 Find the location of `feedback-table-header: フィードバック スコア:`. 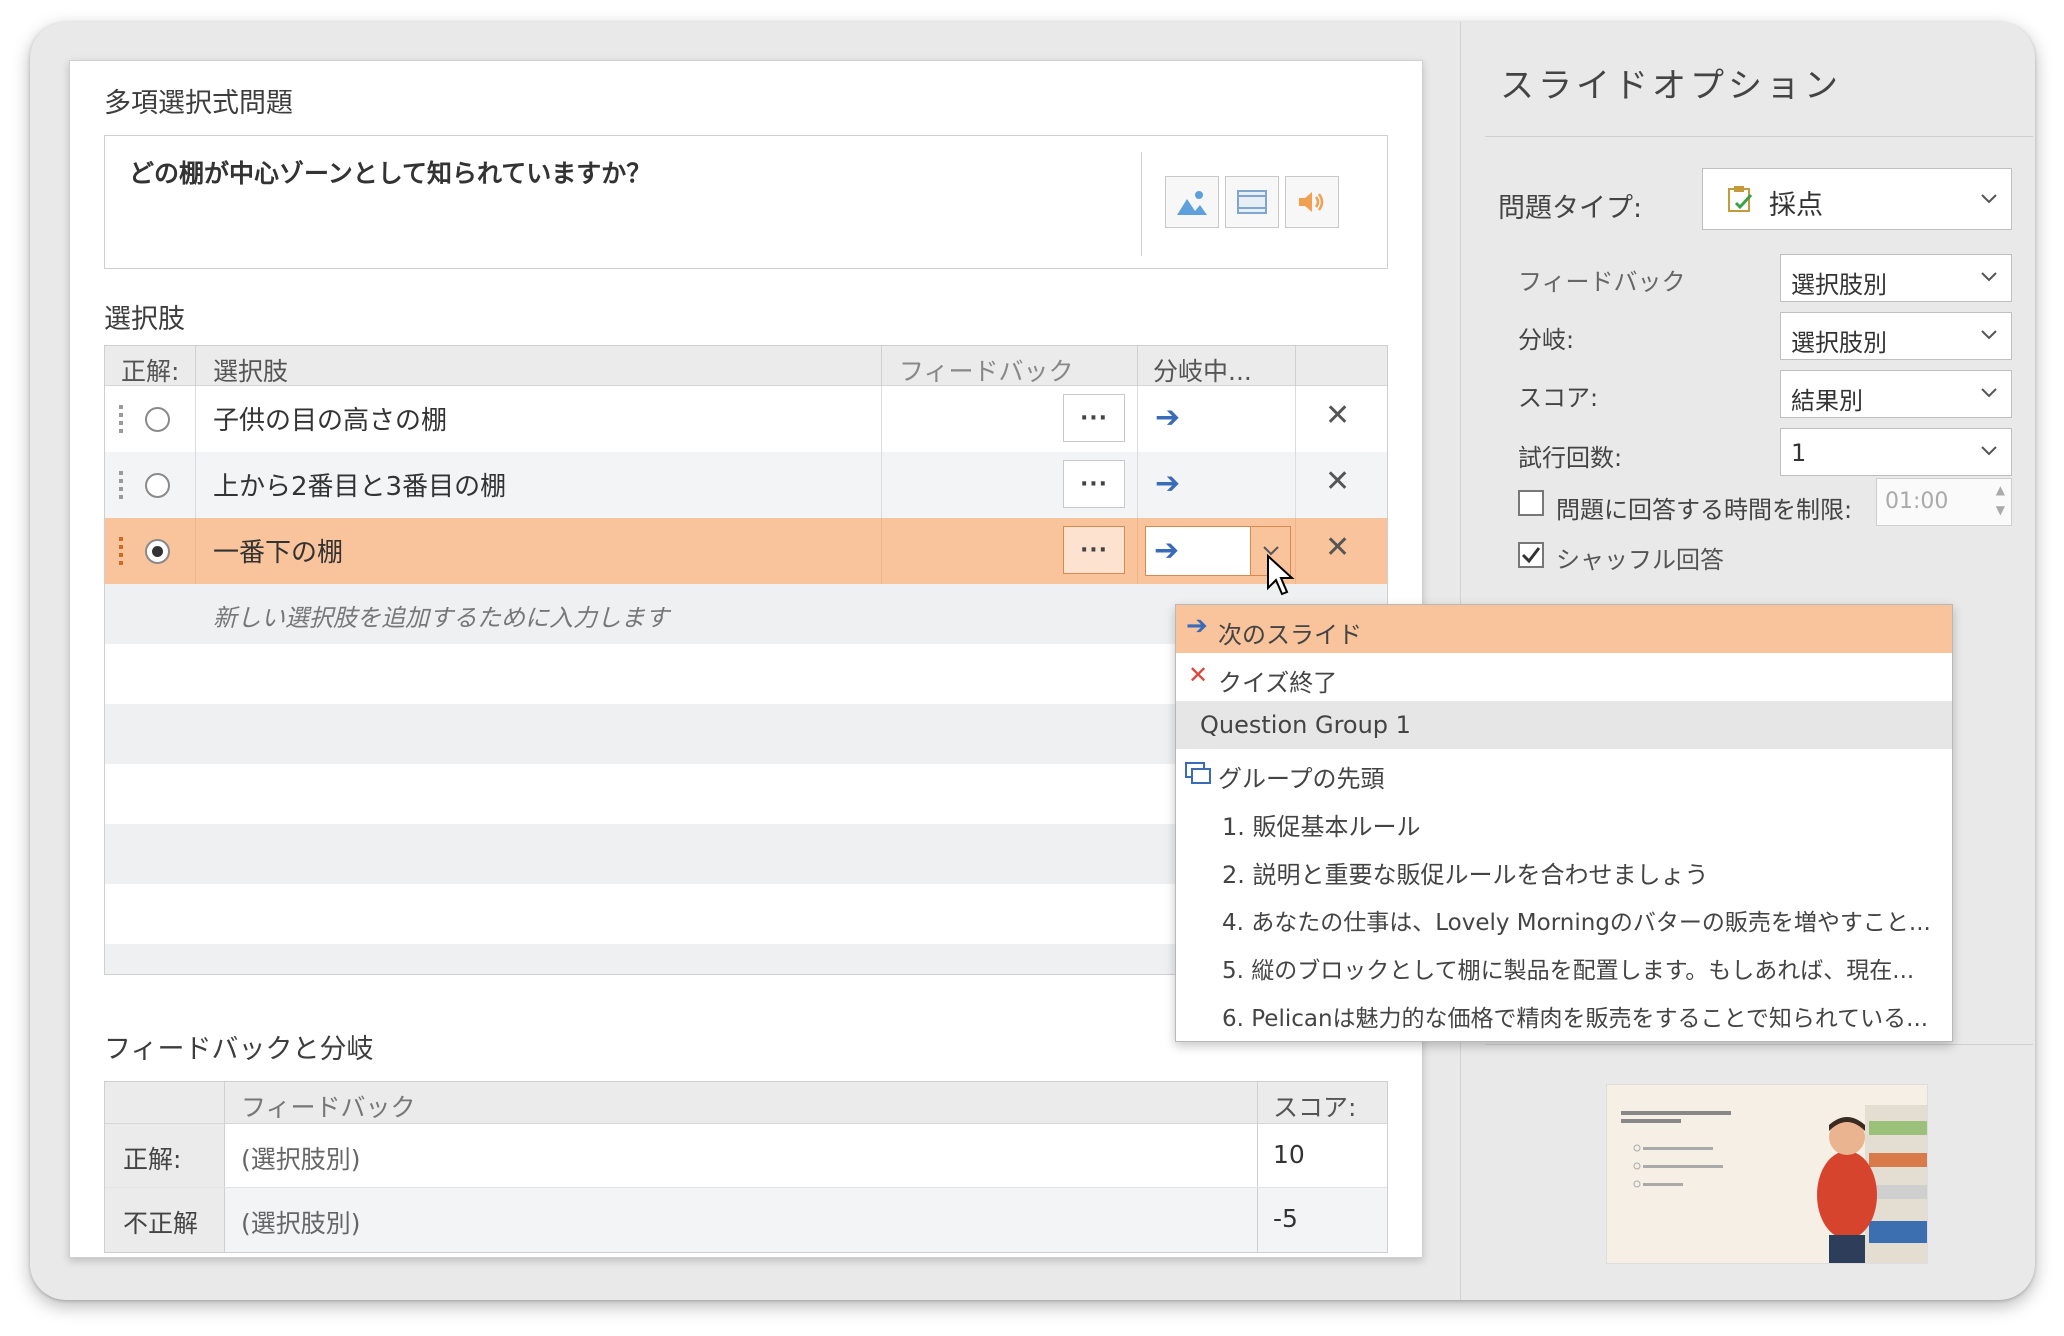

feedback-table-header: フィードバック スコア: is located at coordinates (746, 1103).